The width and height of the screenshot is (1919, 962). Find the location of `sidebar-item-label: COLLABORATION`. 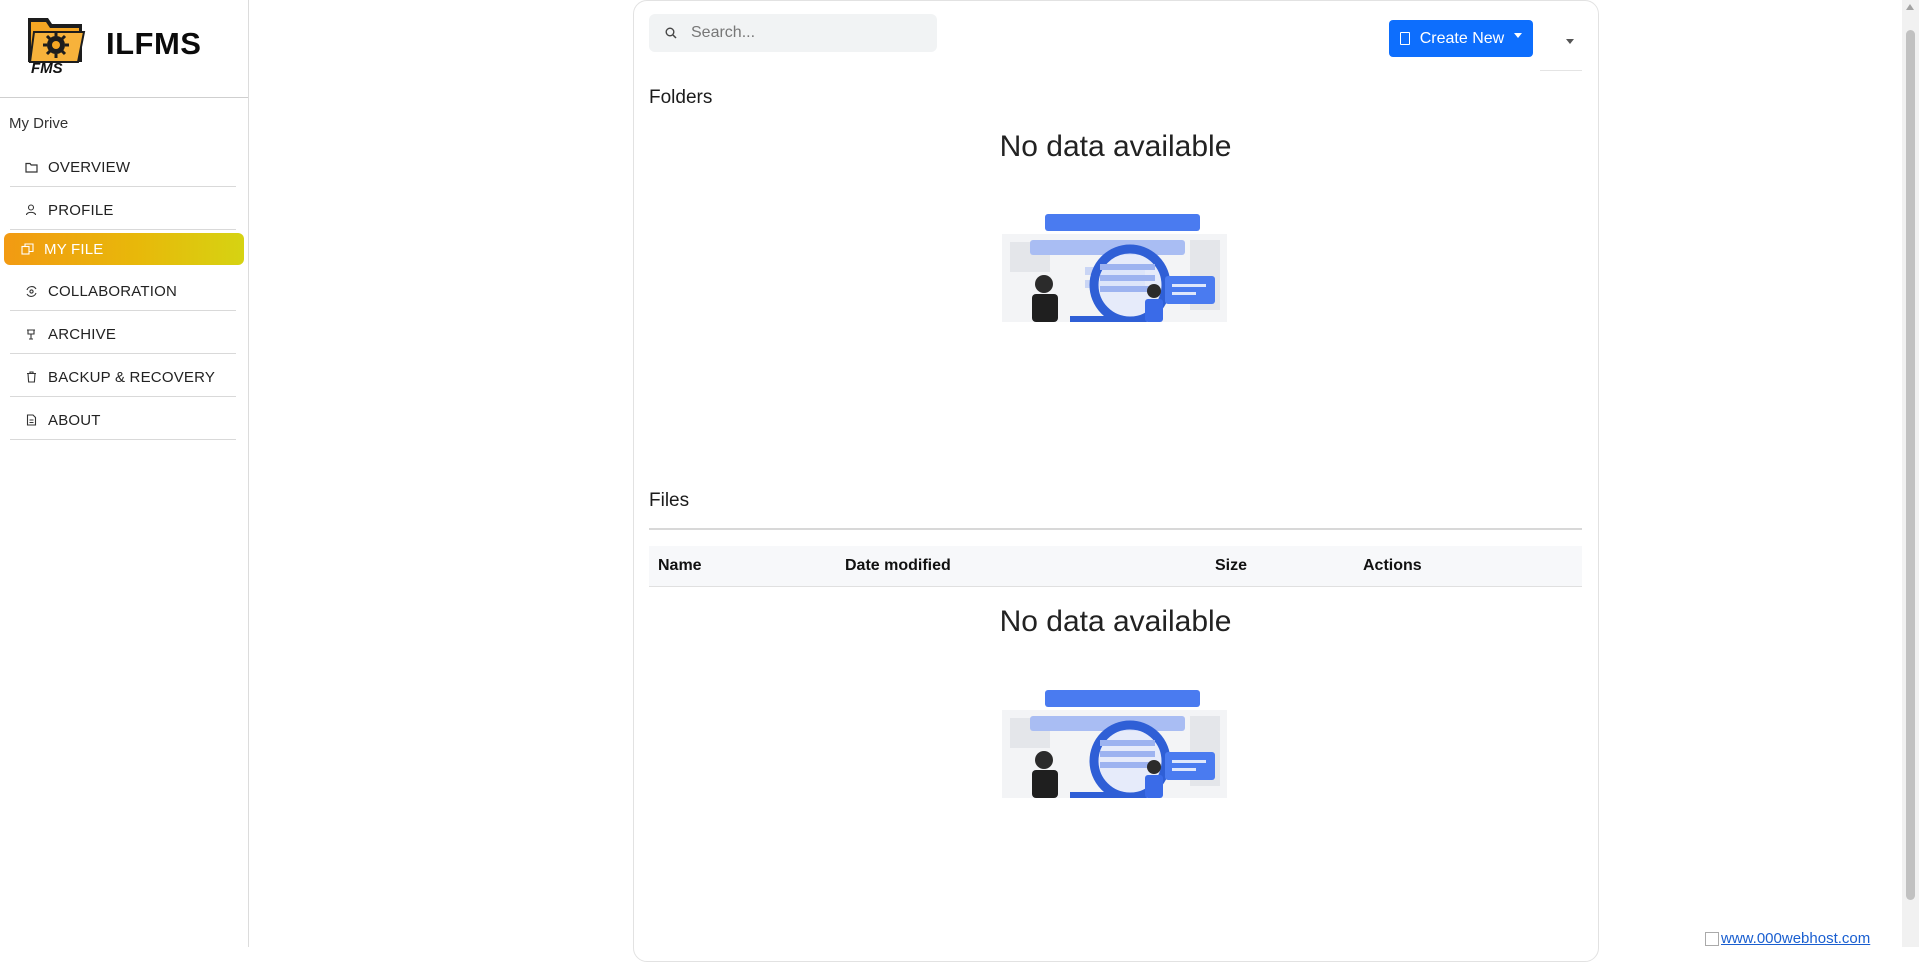

sidebar-item-label: COLLABORATION is located at coordinates (113, 291).